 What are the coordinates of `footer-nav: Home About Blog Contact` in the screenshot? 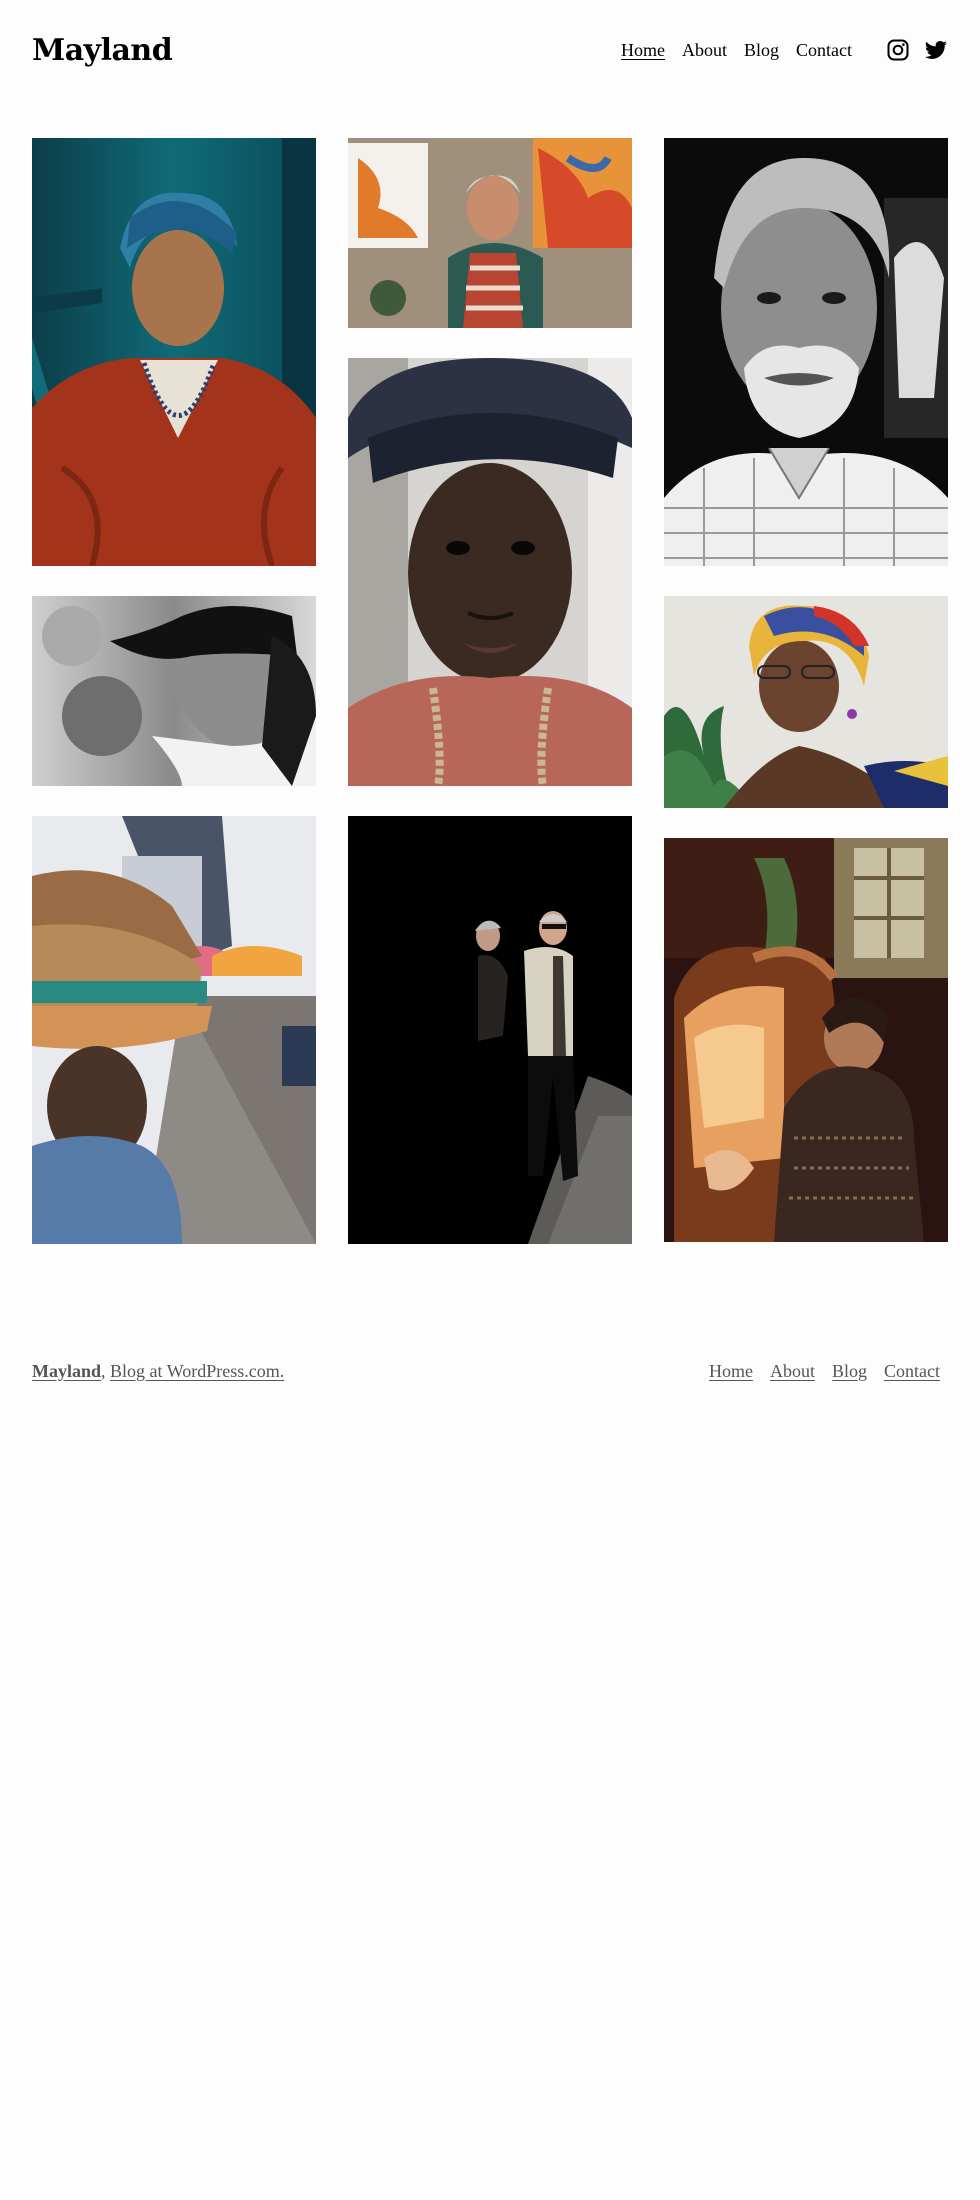 It's located at (824, 1371).